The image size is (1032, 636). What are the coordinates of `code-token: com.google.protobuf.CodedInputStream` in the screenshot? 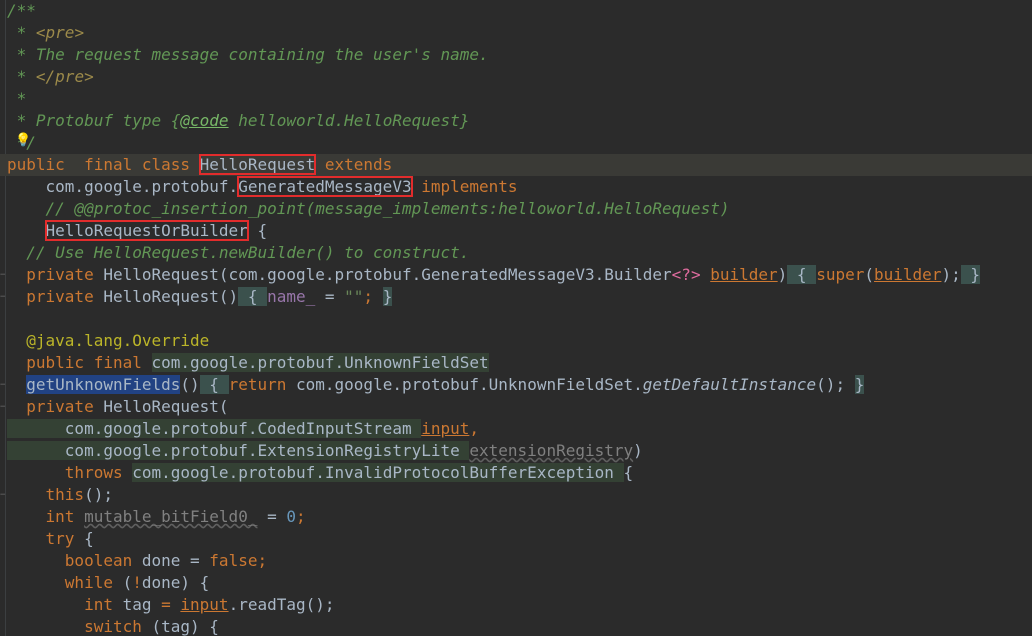 It's located at (214, 428).